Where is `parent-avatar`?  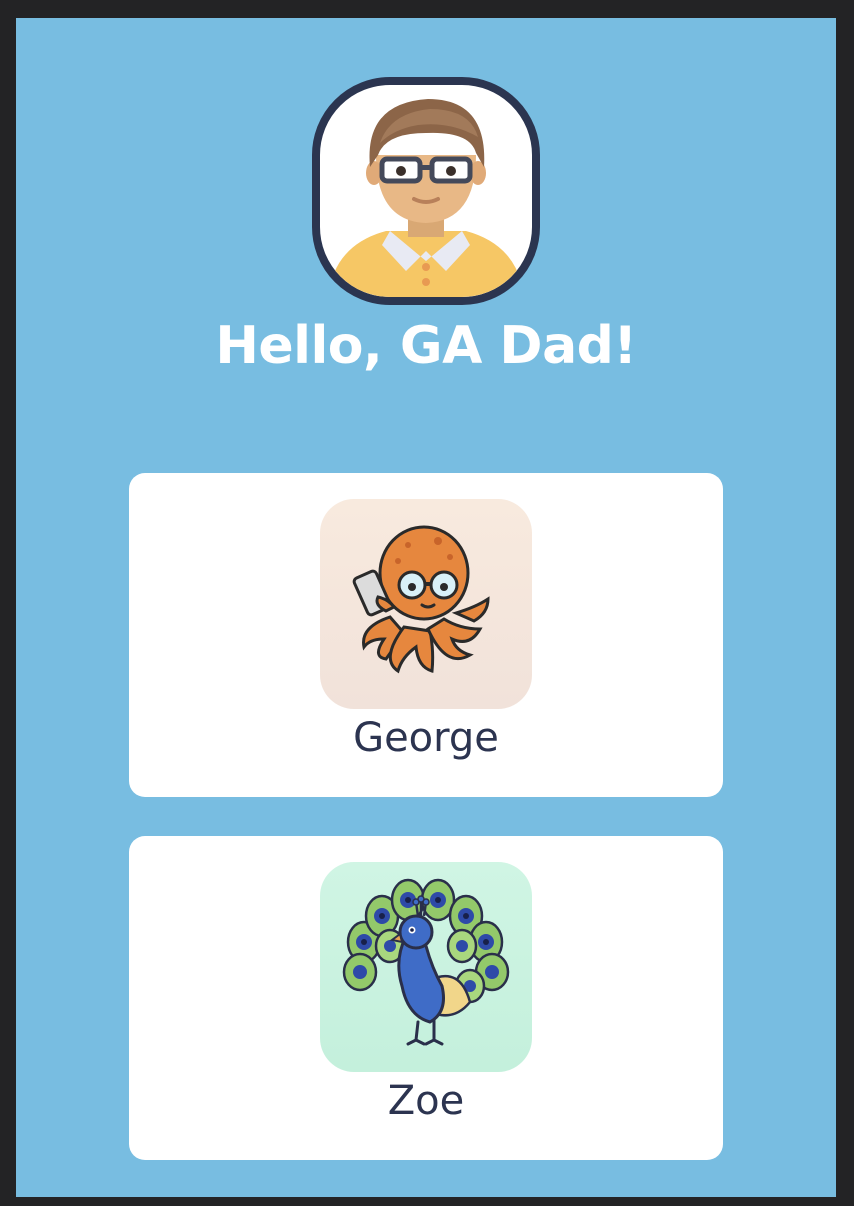 parent-avatar is located at coordinates (426, 191).